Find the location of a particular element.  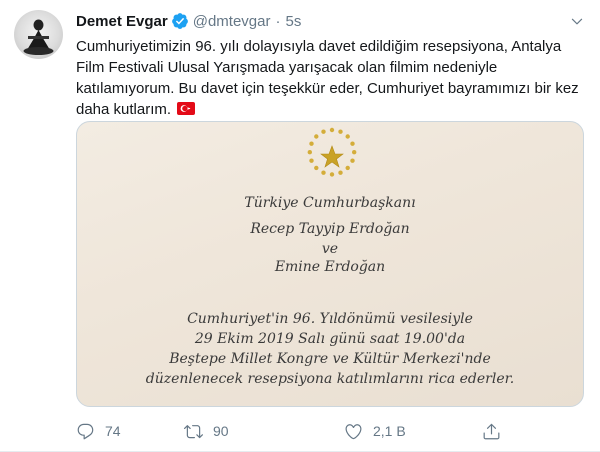

share-icon is located at coordinates (491, 431).